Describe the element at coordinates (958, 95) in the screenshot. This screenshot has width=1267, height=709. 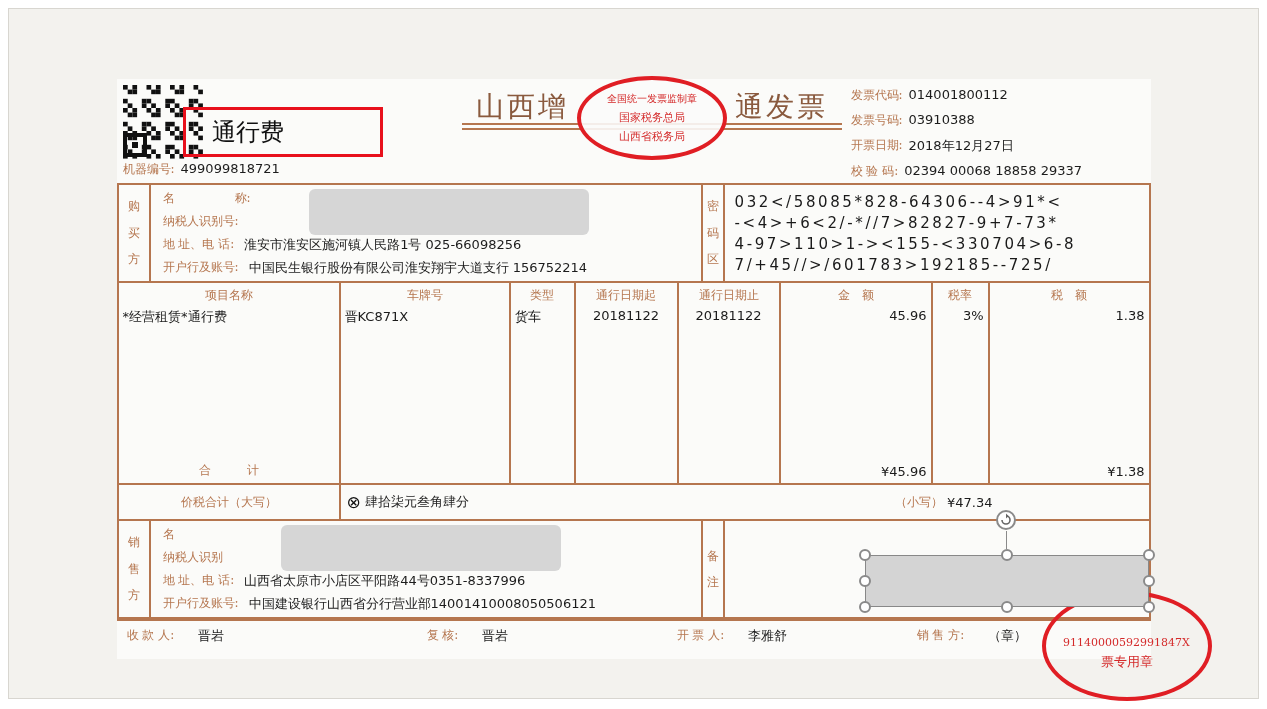
I see `meta-value: 014001800112` at that location.